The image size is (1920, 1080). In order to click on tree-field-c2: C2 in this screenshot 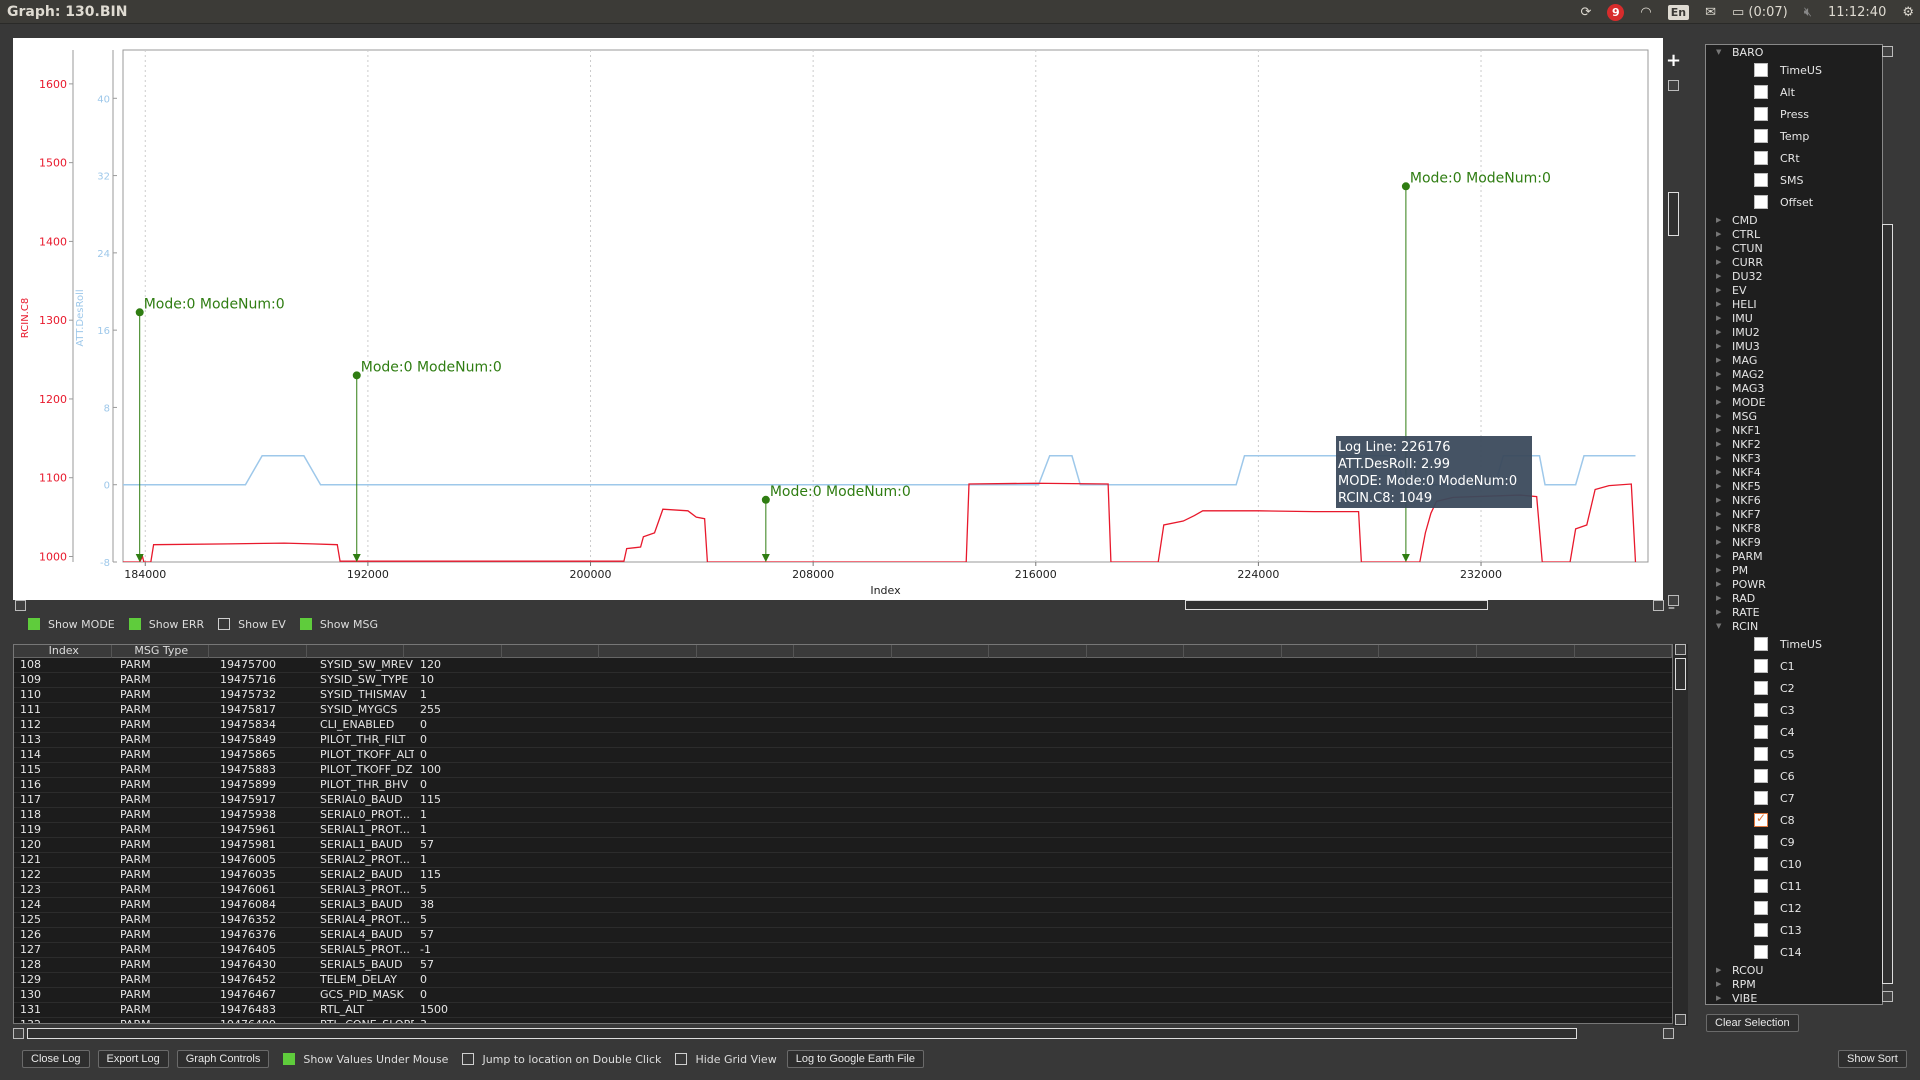, I will do `click(1794, 688)`.